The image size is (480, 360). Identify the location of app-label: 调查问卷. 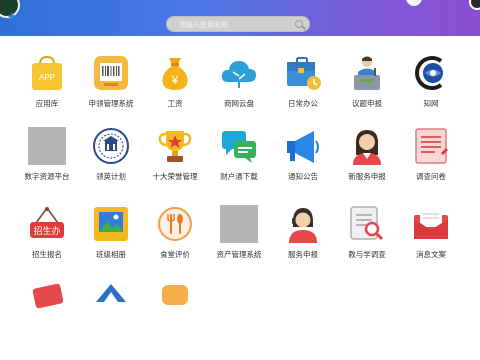
(431, 176).